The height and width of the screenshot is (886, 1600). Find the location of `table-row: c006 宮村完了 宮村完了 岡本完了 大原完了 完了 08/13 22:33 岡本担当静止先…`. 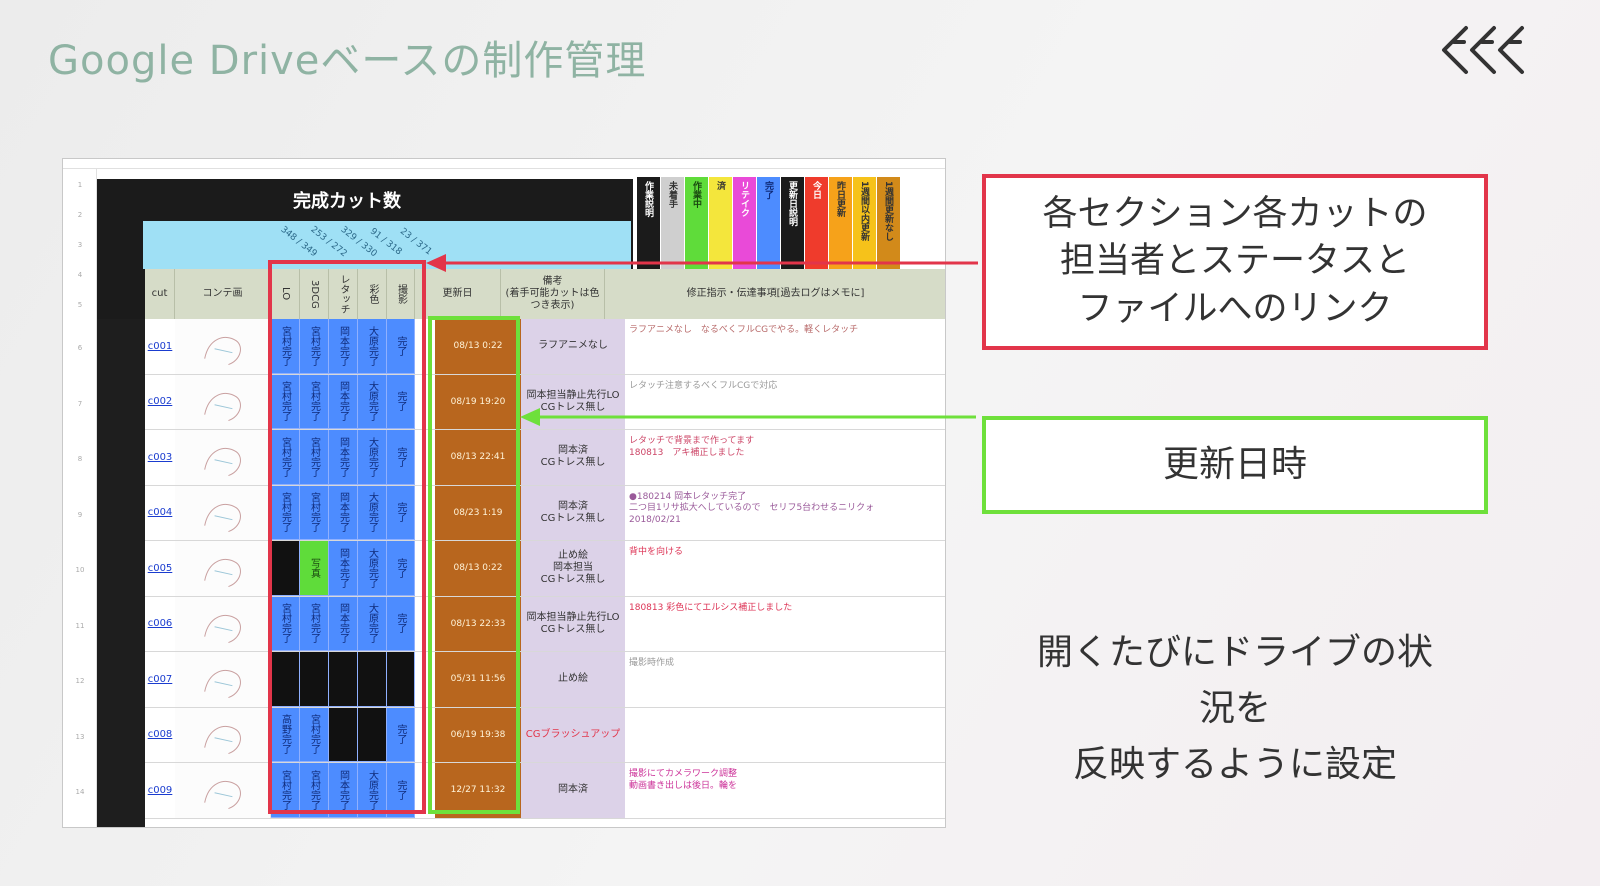

table-row: c006 宮村完了 宮村完了 岡本完了 大原完了 完了 08/13 22:33 岡本担当静止先… is located at coordinates (545, 624).